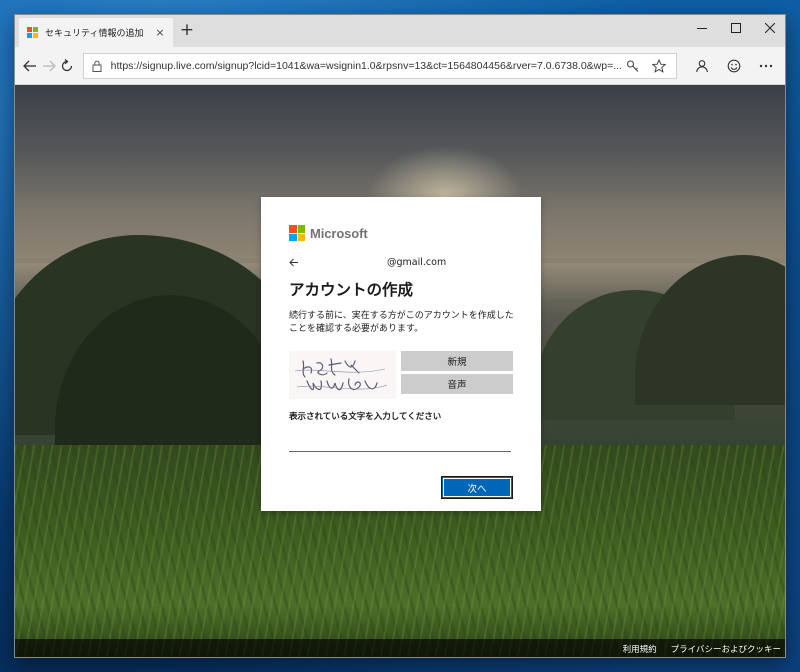 The width and height of the screenshot is (800, 672). Describe the element at coordinates (633, 66) in the screenshot. I see `key-icon` at that location.